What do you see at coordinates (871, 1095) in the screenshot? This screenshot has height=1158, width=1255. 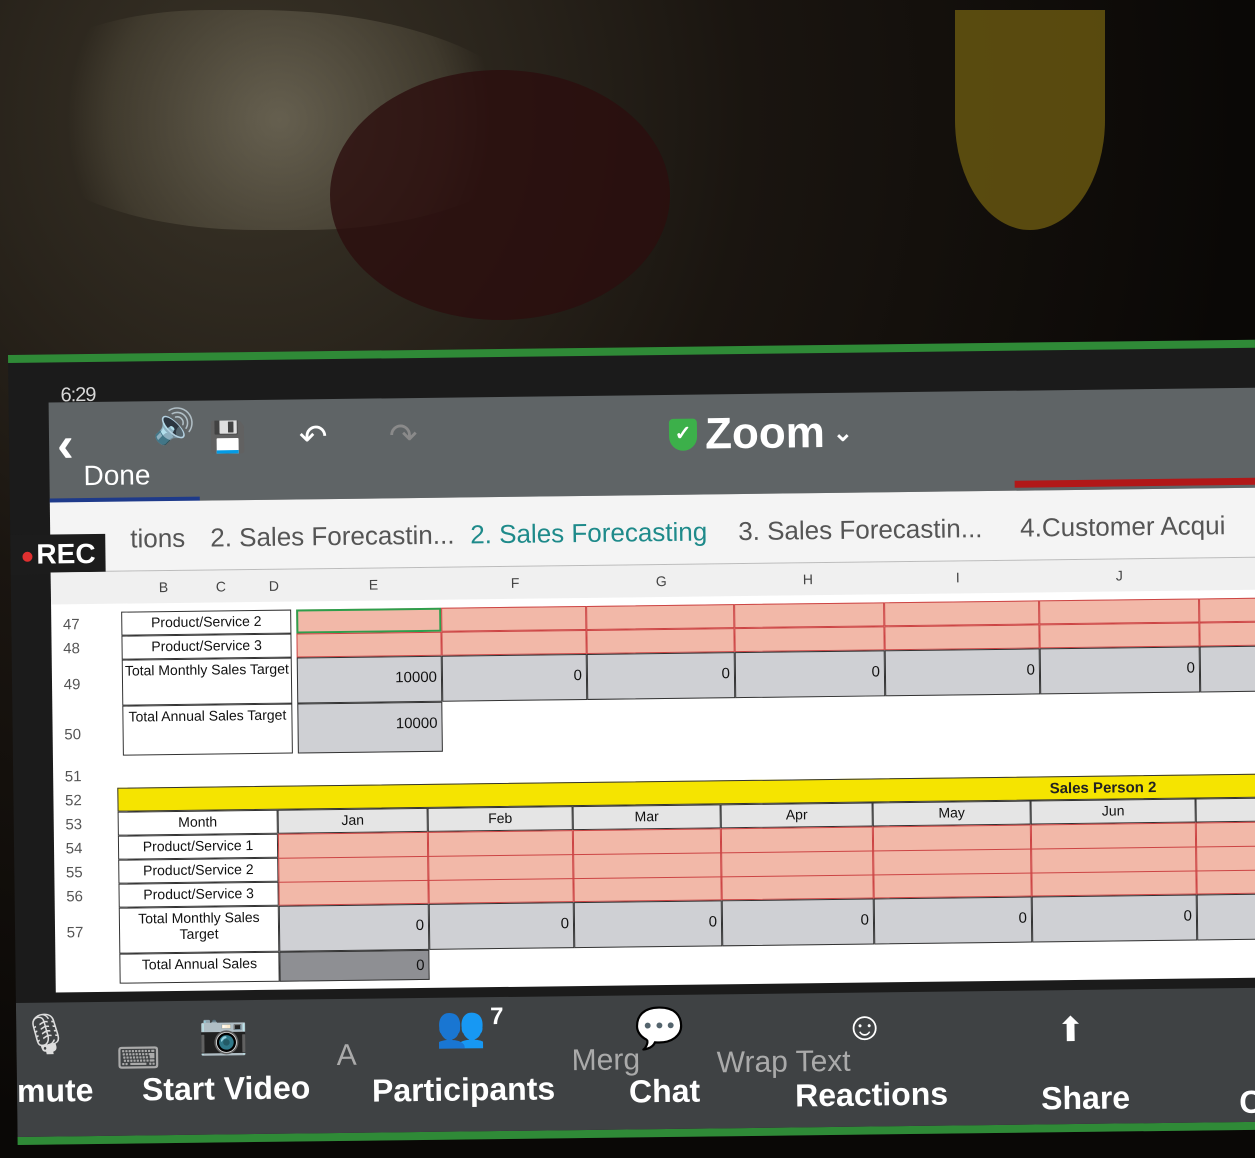 I see `reactions-button: Reactions` at bounding box center [871, 1095].